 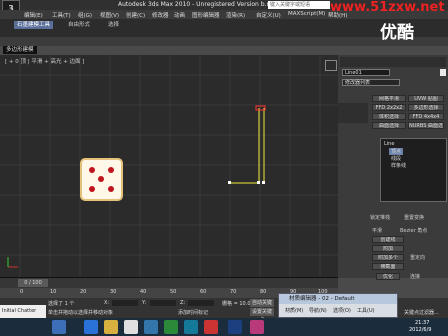 What do you see at coordinates (306, 14) in the screenshot?
I see `menu-maxscript: MAXScript(M)` at bounding box center [306, 14].